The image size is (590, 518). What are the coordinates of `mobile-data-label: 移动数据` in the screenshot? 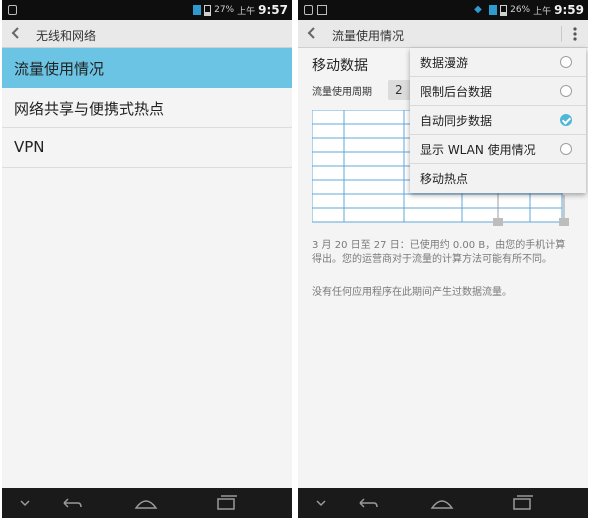 It's located at (340, 66).